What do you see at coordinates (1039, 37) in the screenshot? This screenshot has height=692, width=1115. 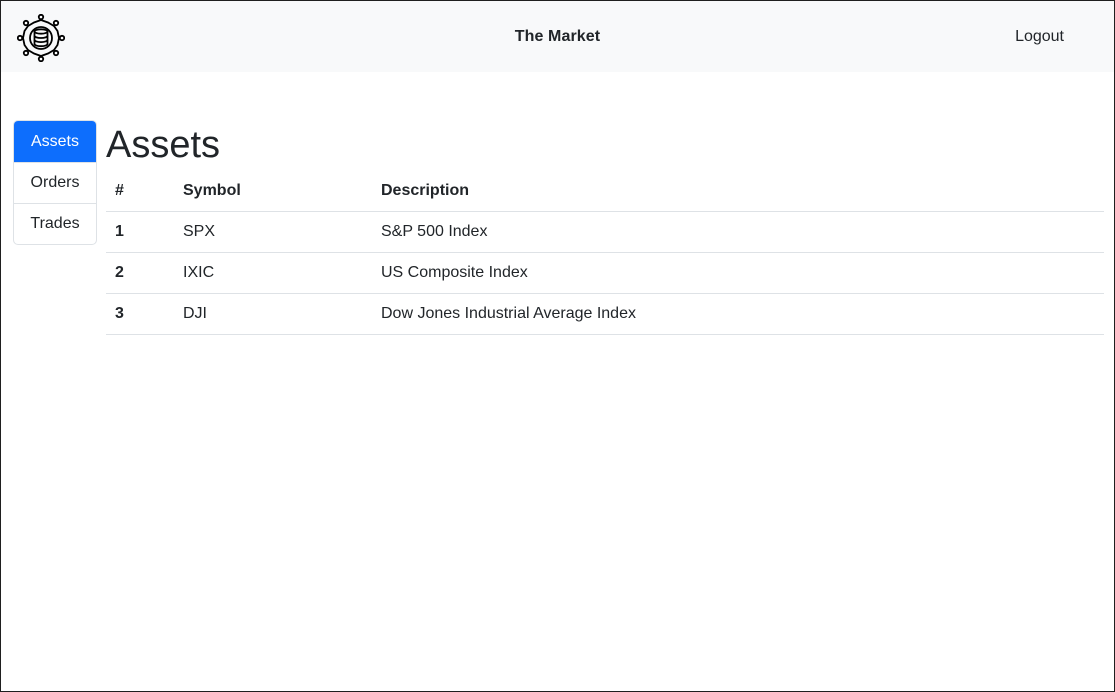 I see `logout-link: Logout` at bounding box center [1039, 37].